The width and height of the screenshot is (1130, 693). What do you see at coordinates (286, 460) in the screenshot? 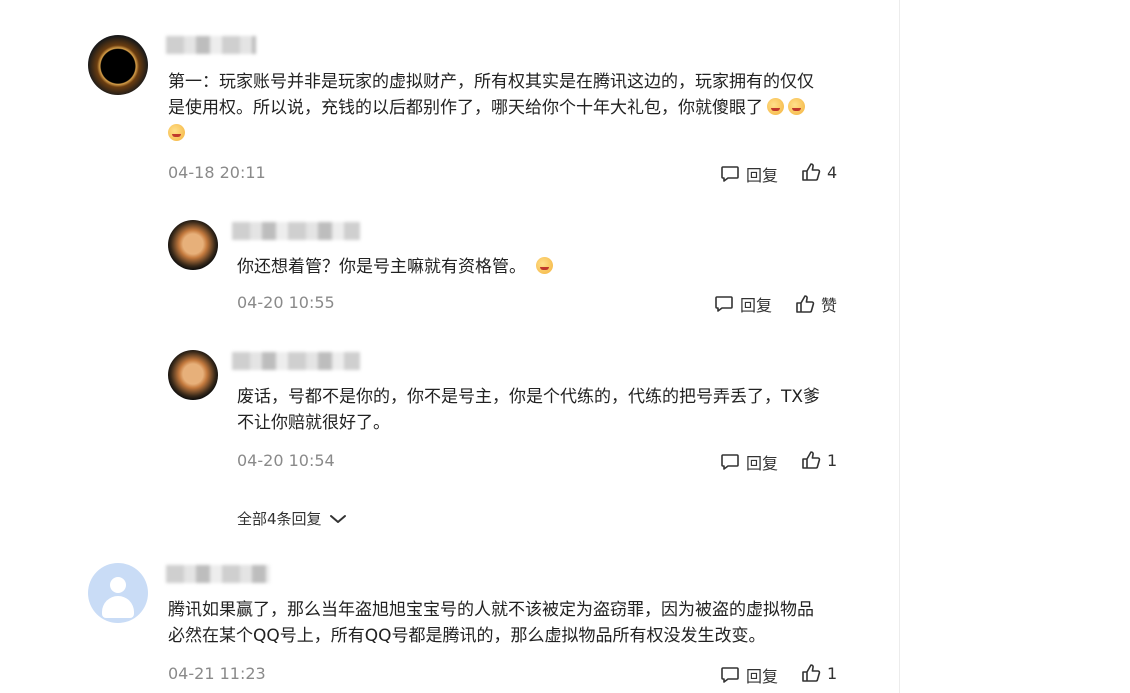
I see `comment-time: 04-20 10:54` at bounding box center [286, 460].